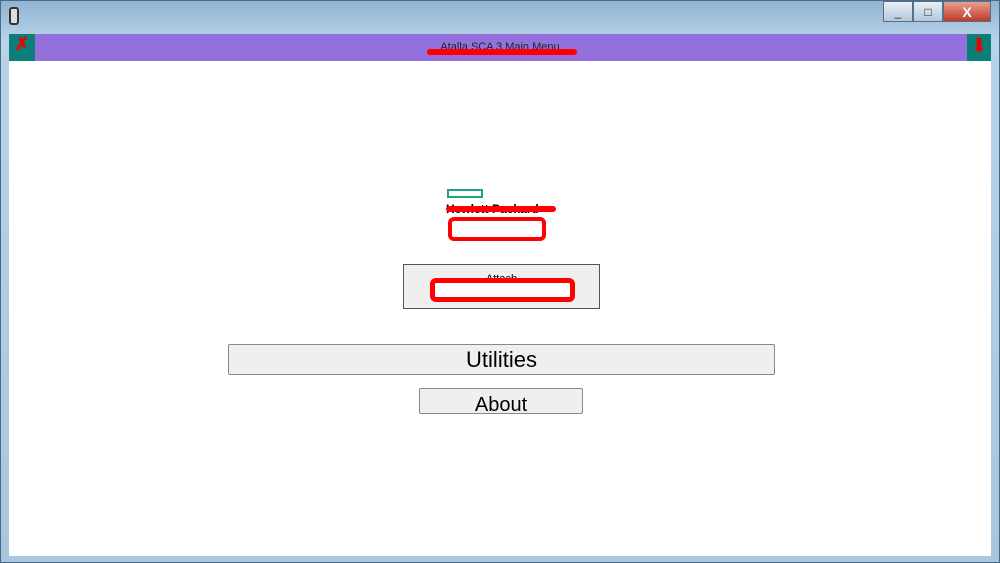 The image size is (1000, 563). What do you see at coordinates (501, 359) in the screenshot?
I see `utilities-button: Utilities` at bounding box center [501, 359].